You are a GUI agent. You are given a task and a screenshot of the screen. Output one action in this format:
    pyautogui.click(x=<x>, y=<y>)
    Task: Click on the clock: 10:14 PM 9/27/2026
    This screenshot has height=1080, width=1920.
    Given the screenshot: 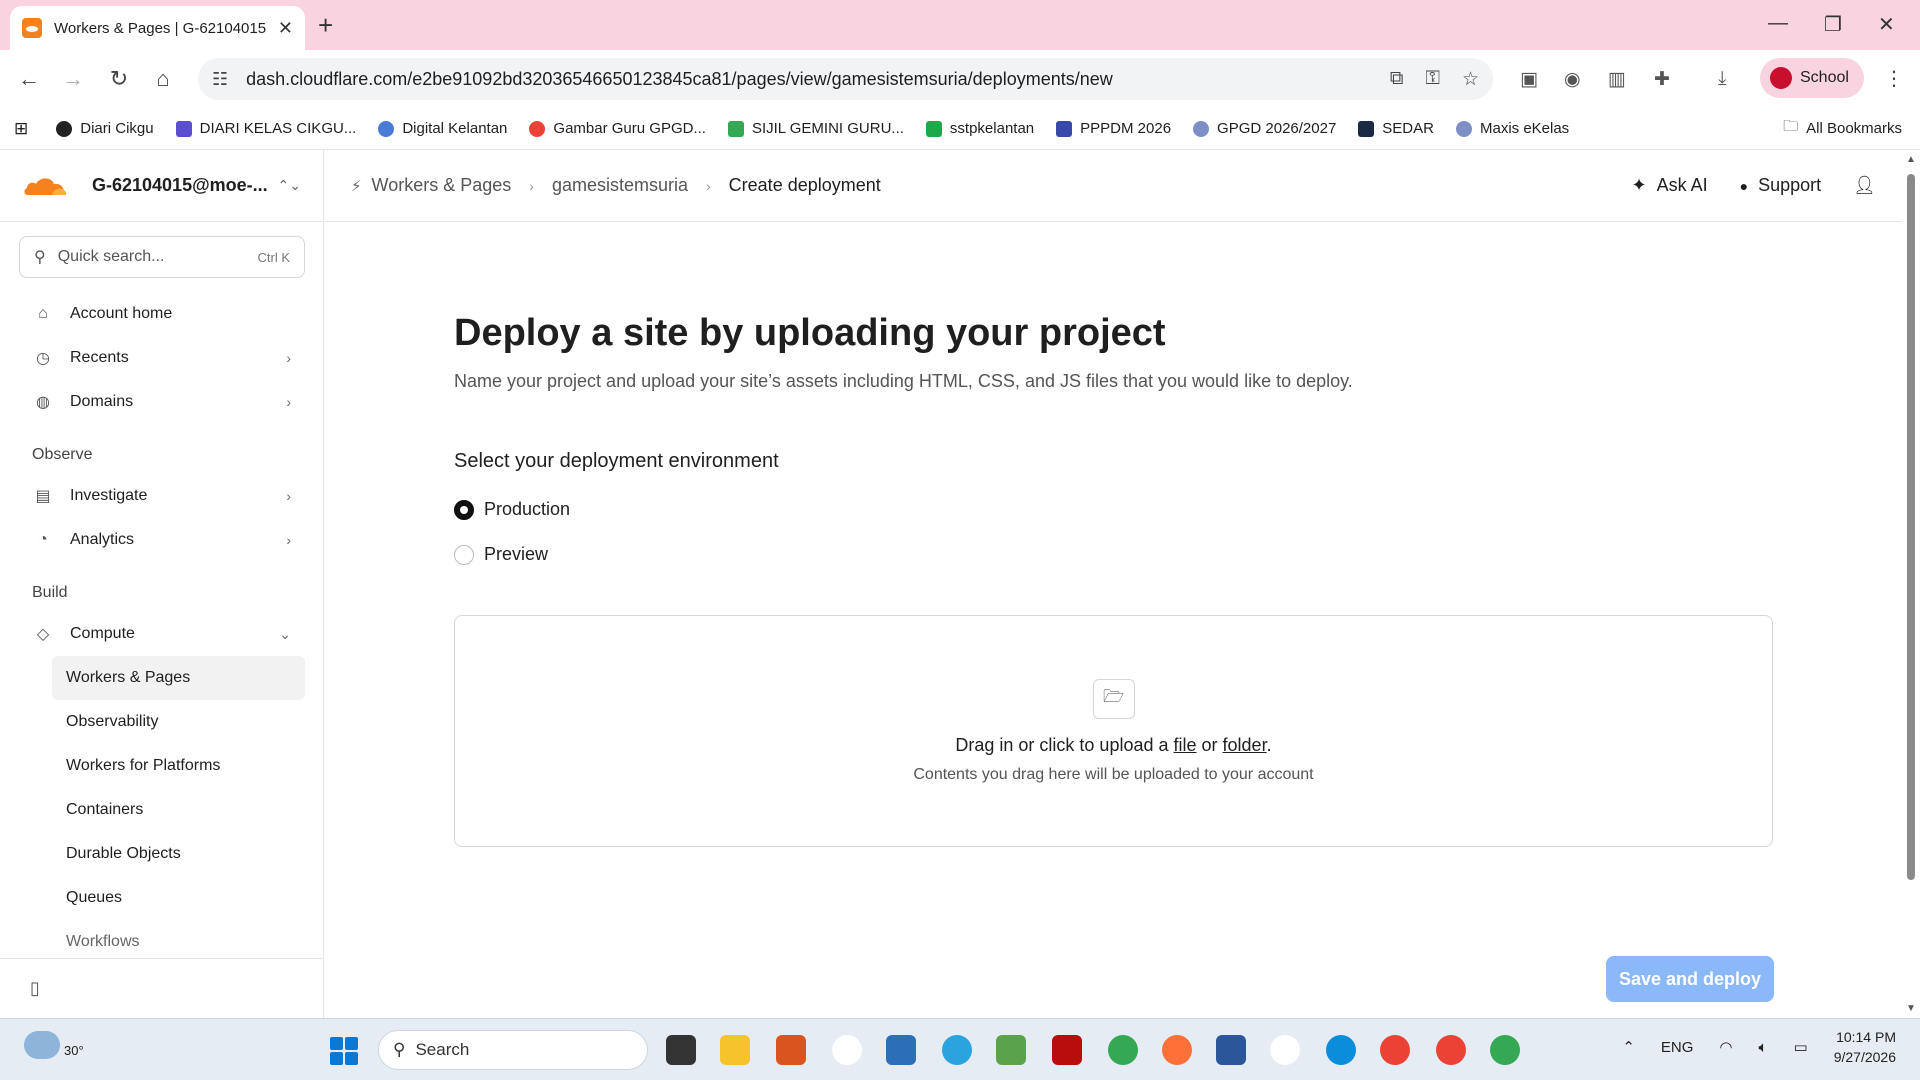 What is the action you would take?
    pyautogui.click(x=1865, y=1047)
    